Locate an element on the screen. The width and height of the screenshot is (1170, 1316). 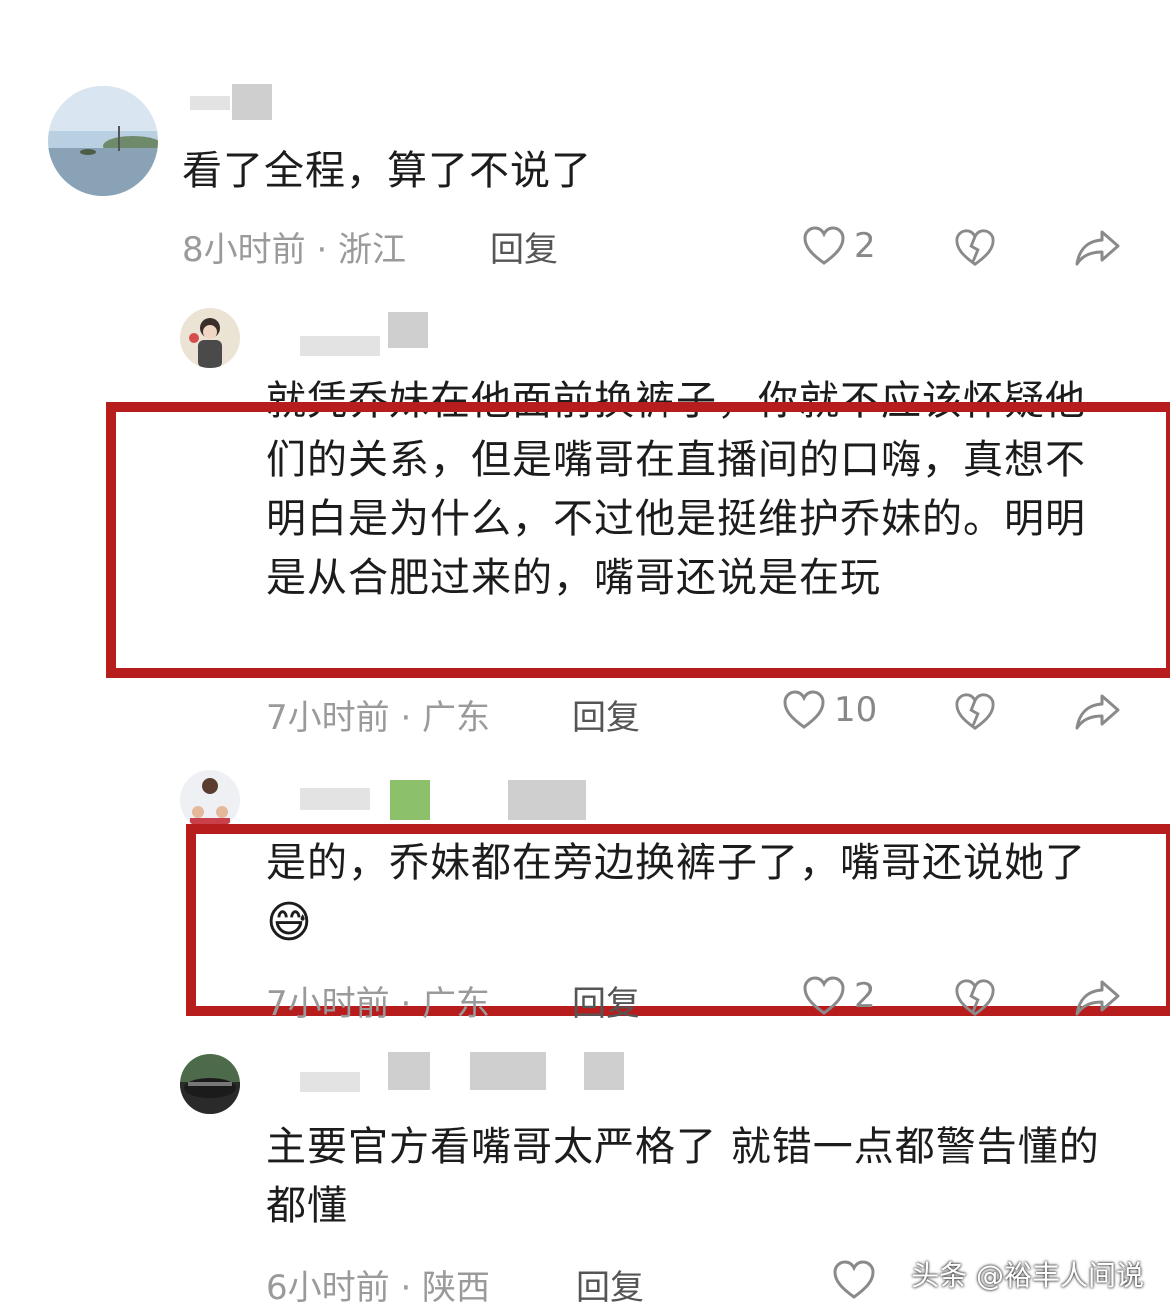
comment-meta: 6小时前 · 陕西 is located at coordinates (378, 1288).